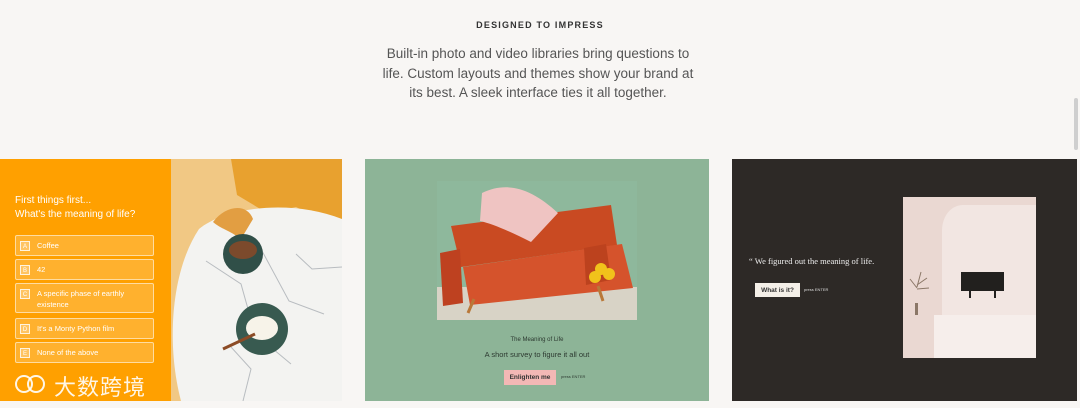 The width and height of the screenshot is (1080, 408). What do you see at coordinates (537, 354) in the screenshot?
I see `survey-subtitle: A short survey to figure it all out` at bounding box center [537, 354].